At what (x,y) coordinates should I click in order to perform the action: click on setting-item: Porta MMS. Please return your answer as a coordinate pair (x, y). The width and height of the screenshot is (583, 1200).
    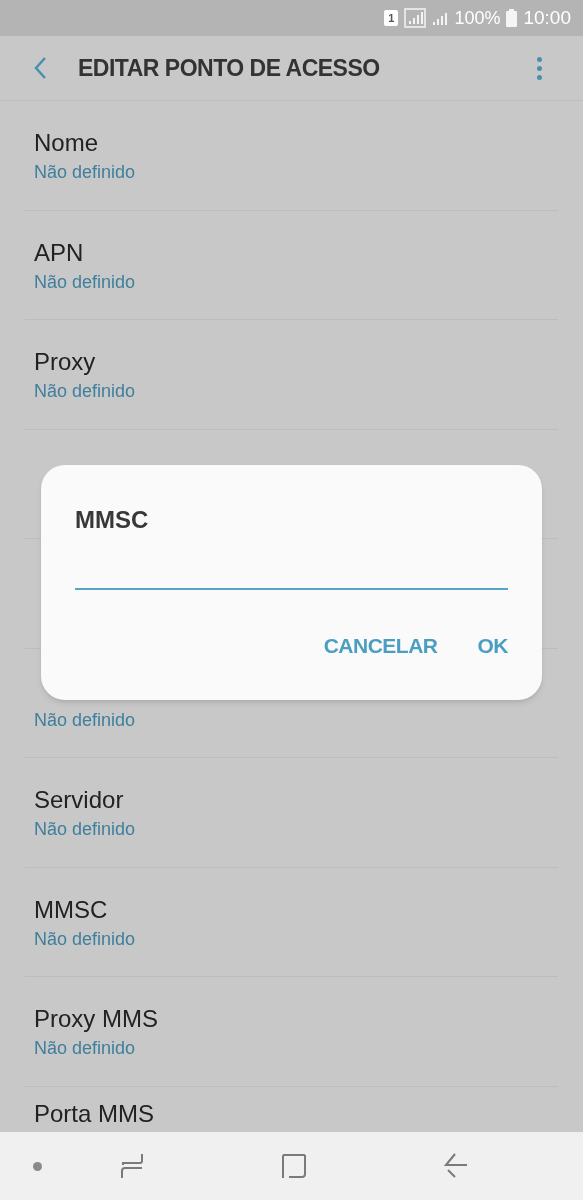
    Looking at the image, I should click on (291, 1108).